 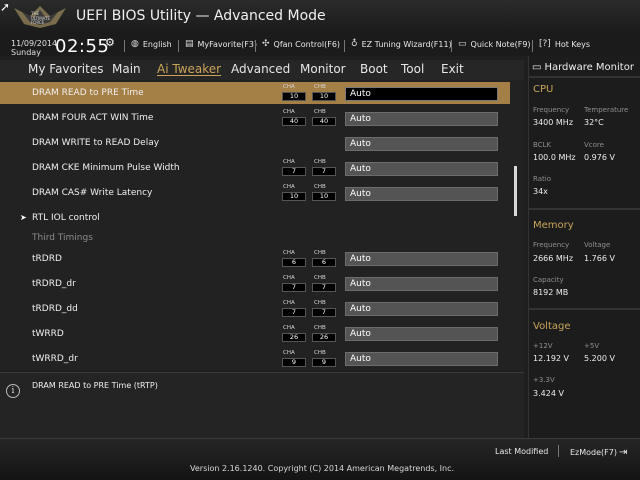 What do you see at coordinates (48, 334) in the screenshot?
I see `setting-label: tWRRD` at bounding box center [48, 334].